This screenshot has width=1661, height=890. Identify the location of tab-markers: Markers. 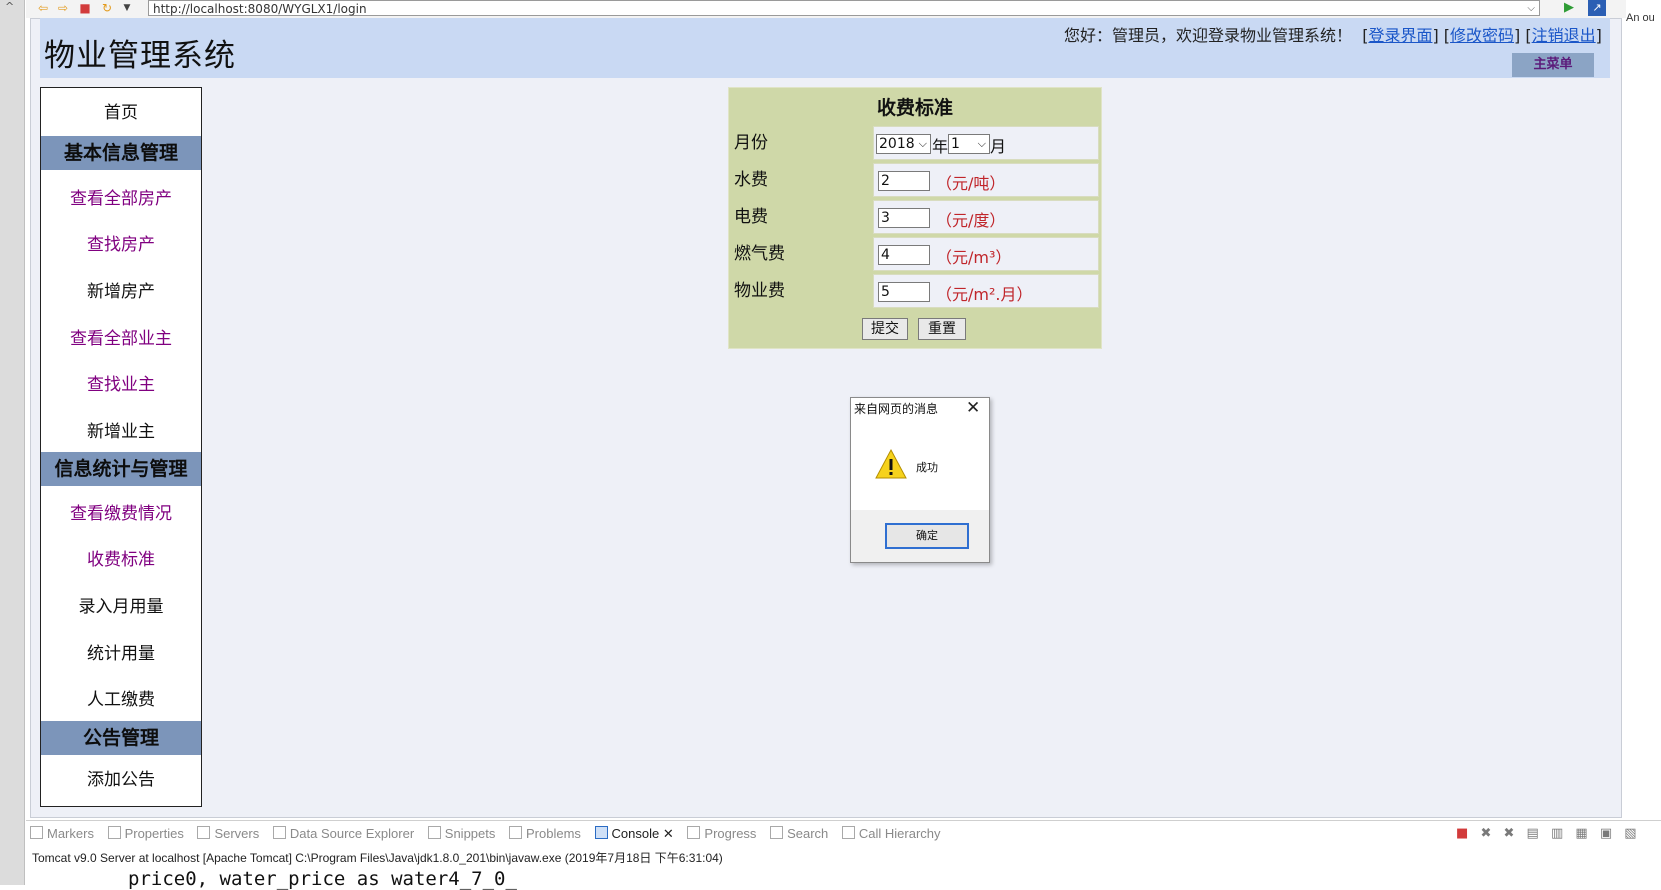
(62, 833).